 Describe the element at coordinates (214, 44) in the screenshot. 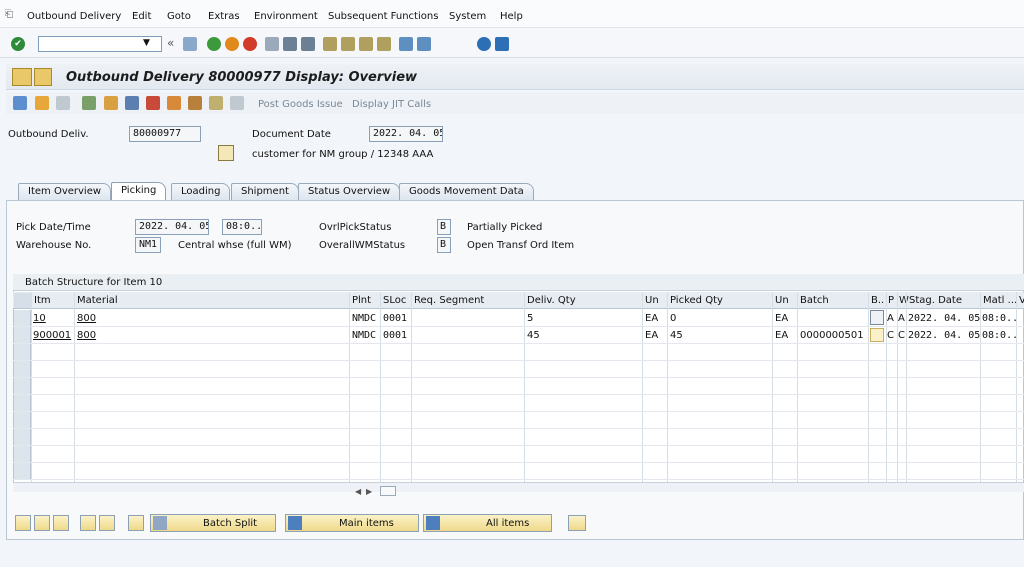

I see `back-icon` at that location.